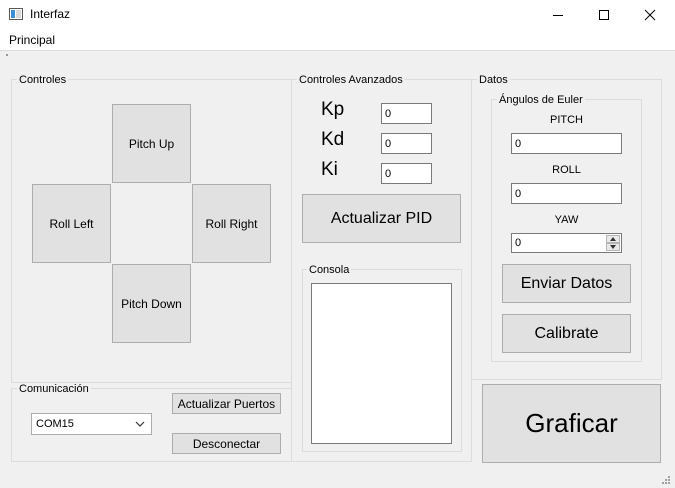 The height and width of the screenshot is (488, 675). I want to click on close-icon, so click(650, 15).